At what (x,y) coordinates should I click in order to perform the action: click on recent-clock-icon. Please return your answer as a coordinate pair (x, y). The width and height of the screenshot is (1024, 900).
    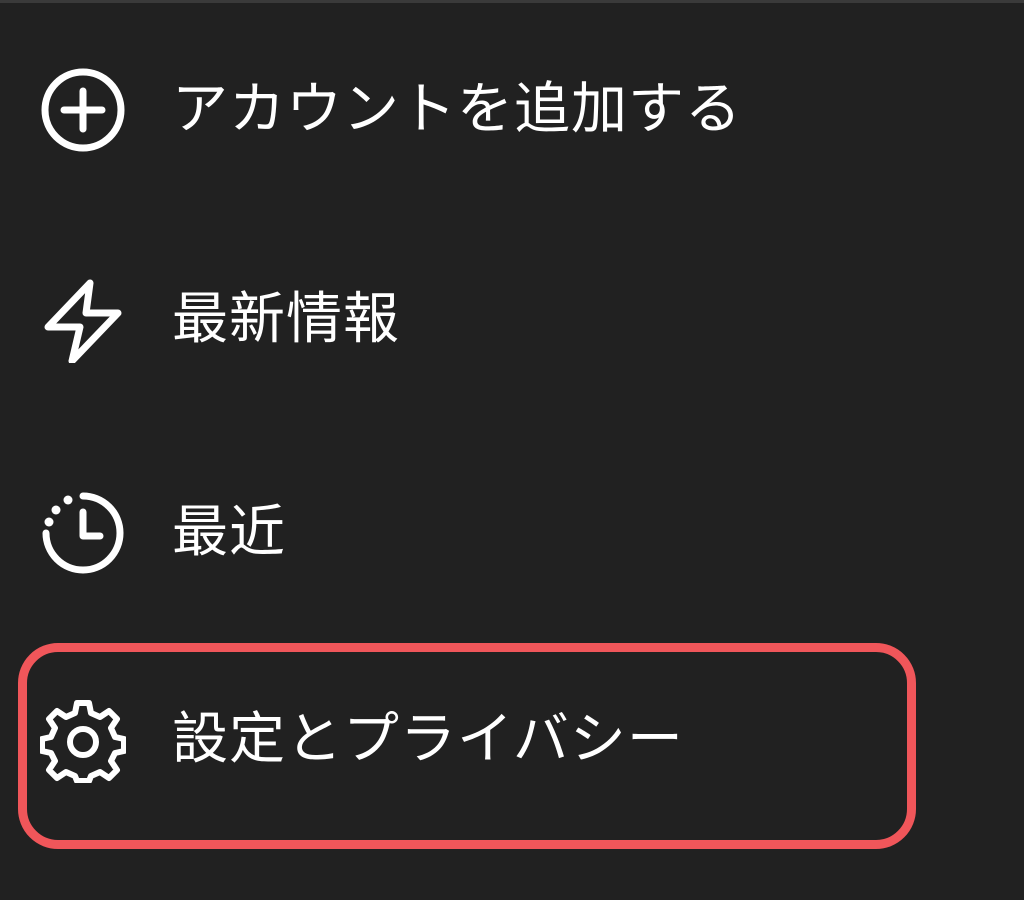
    Looking at the image, I should click on (83, 533).